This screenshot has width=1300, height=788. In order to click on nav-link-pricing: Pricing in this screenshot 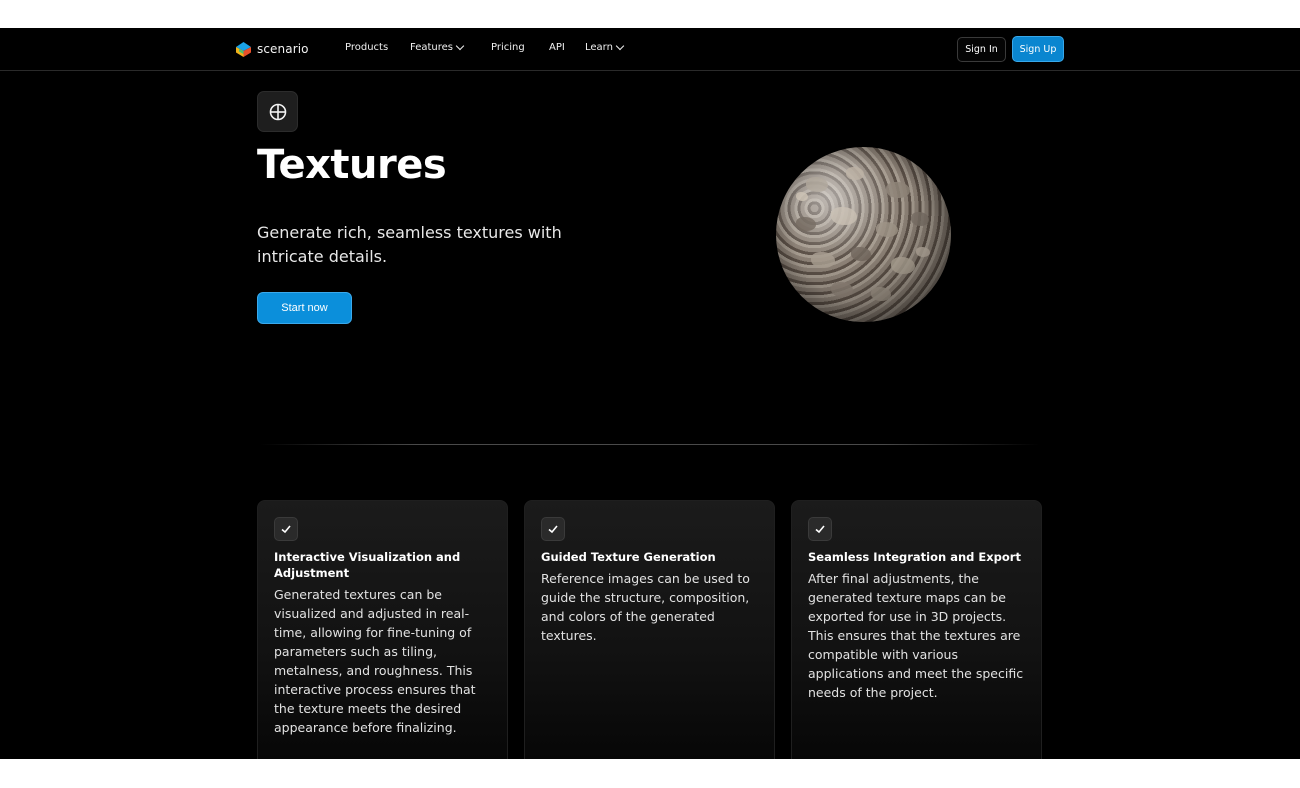, I will do `click(508, 47)`.